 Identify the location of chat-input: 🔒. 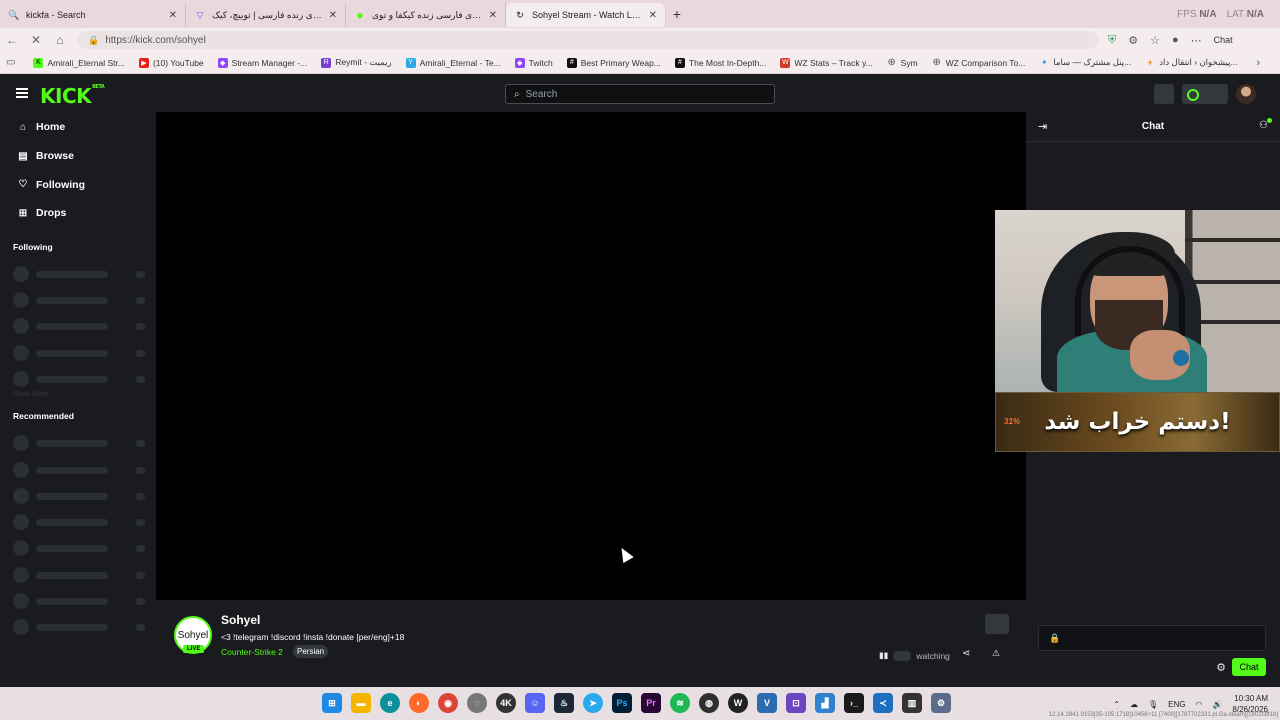
(1152, 638).